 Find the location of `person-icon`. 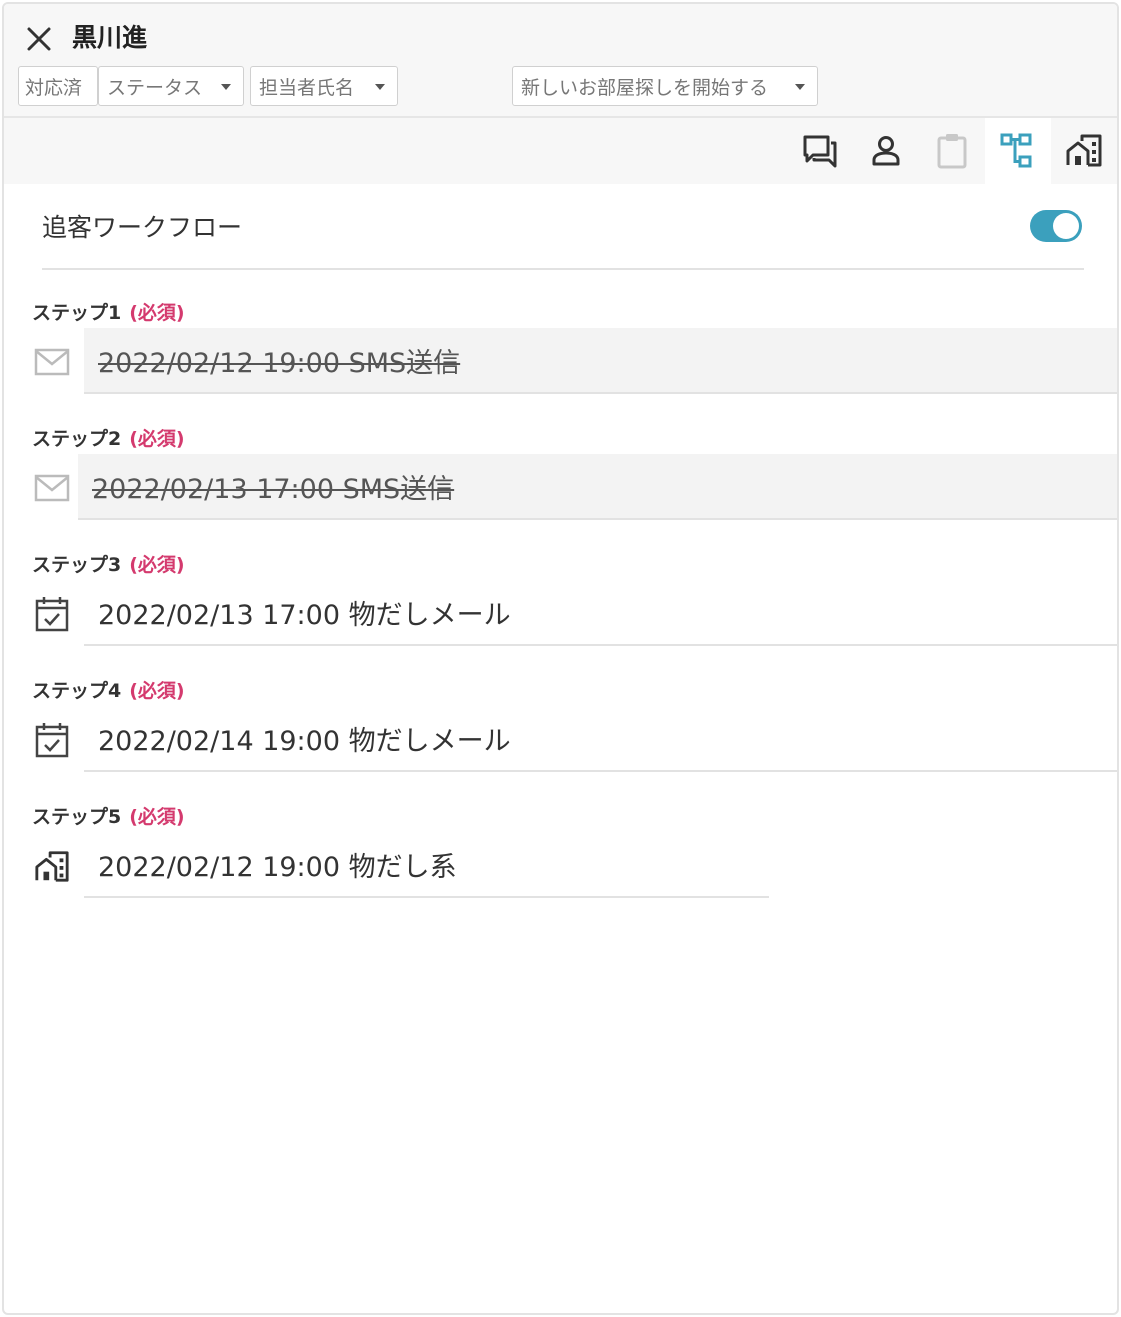

person-icon is located at coordinates (886, 151).